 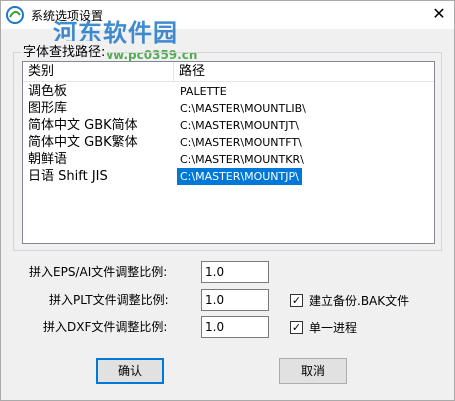 What do you see at coordinates (109, 300) in the screenshot?
I see `plt-scale-label: 拼入PLT文件调整比例:` at bounding box center [109, 300].